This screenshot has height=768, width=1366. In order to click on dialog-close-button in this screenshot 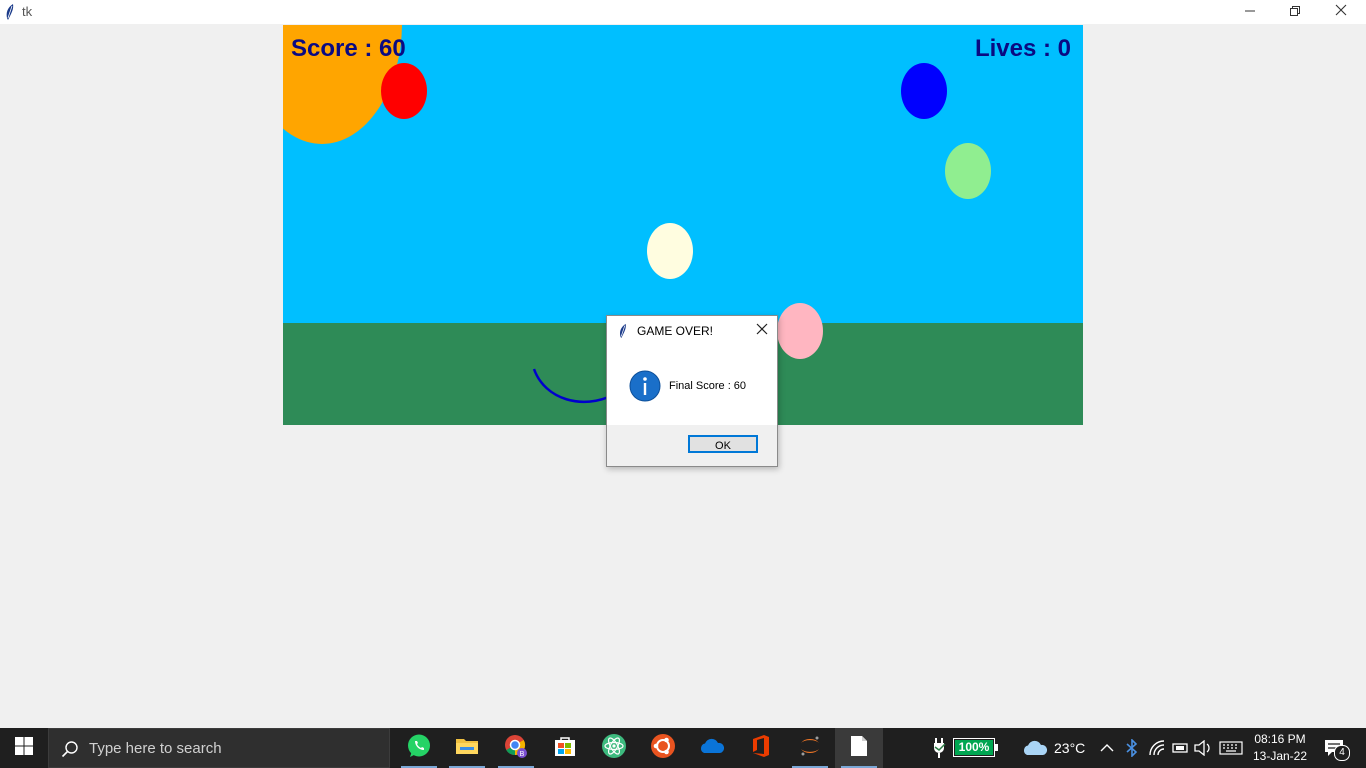, I will do `click(762, 331)`.